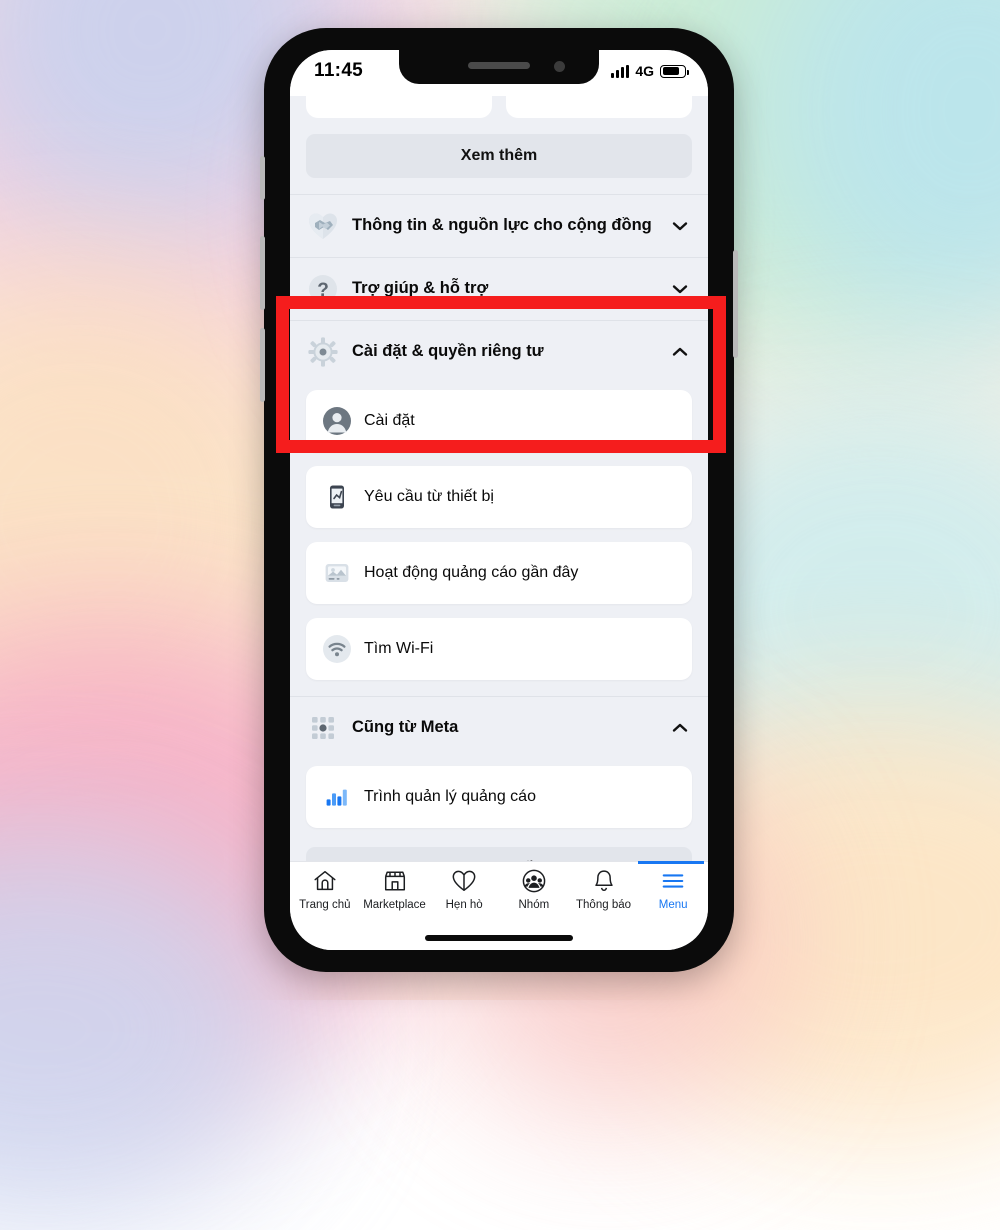 This screenshot has width=1000, height=1230. What do you see at coordinates (337, 573) in the screenshot?
I see `recent-ad-activity-icon` at bounding box center [337, 573].